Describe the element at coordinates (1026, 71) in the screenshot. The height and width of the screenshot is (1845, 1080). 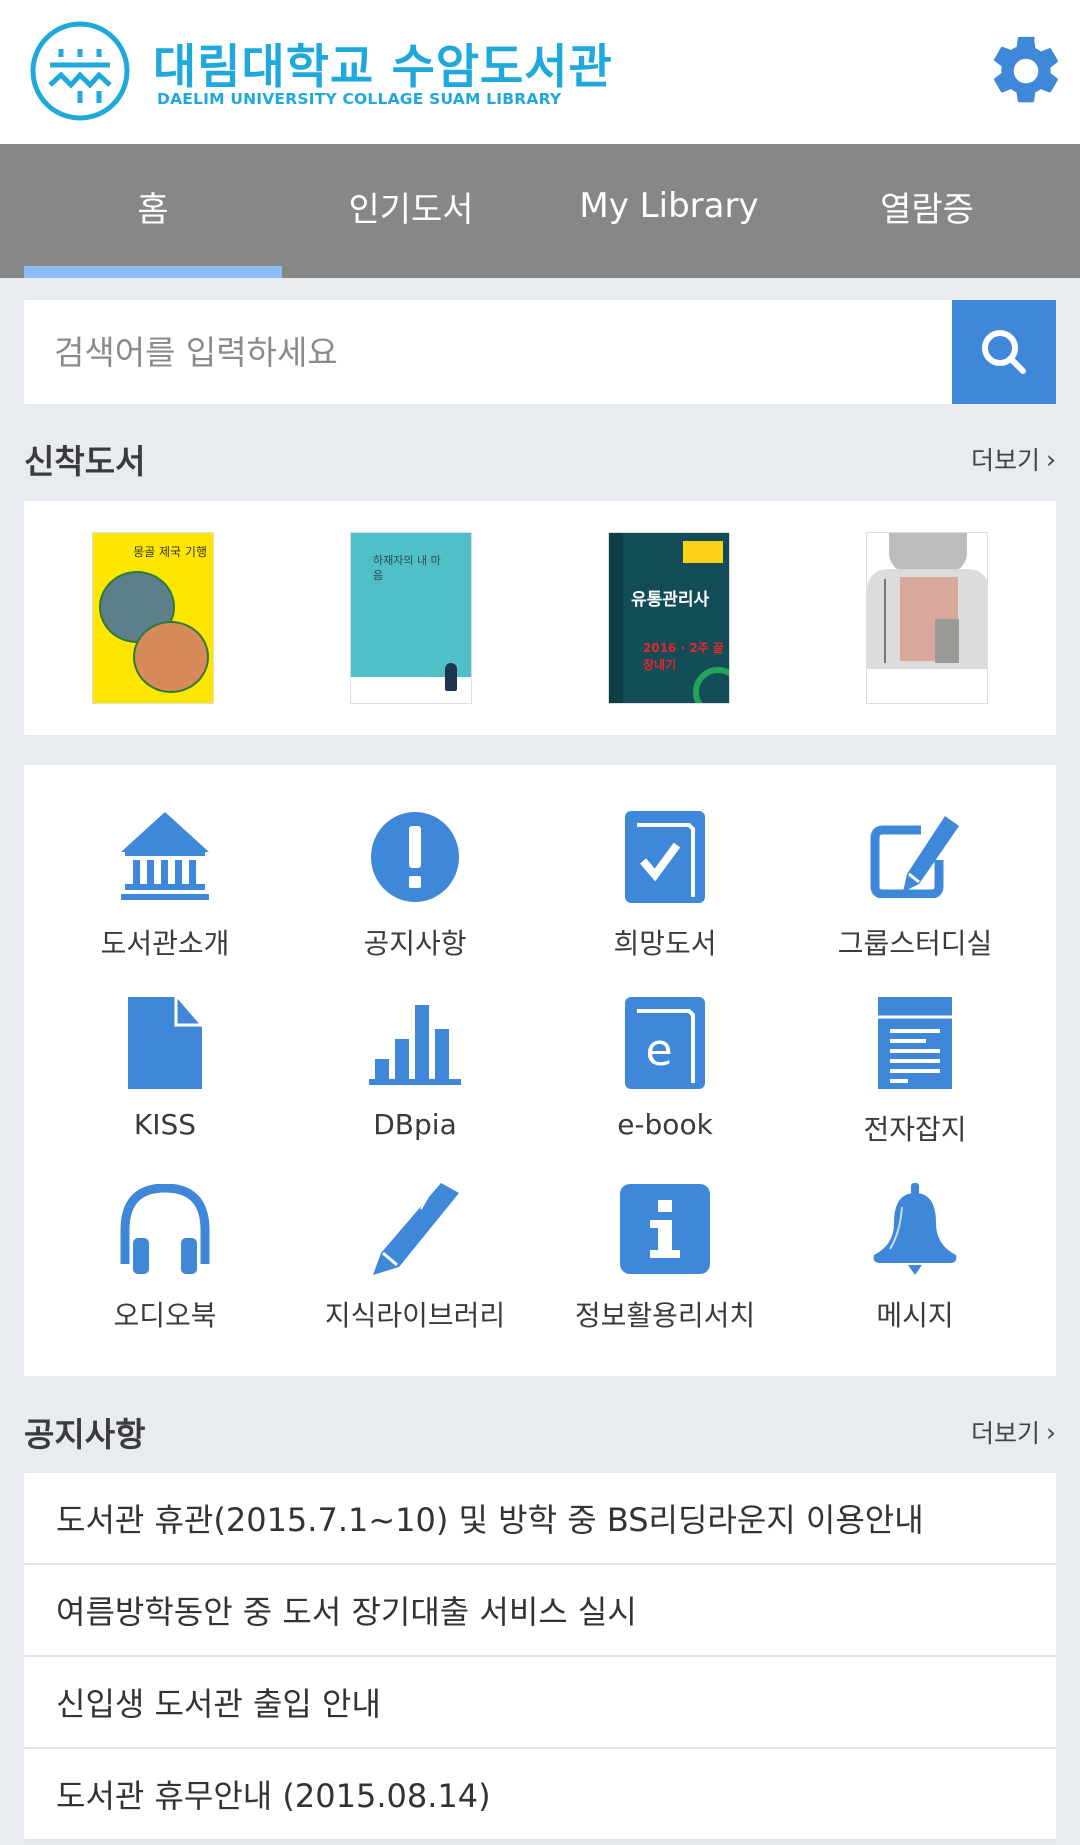
I see `gear-icon` at that location.